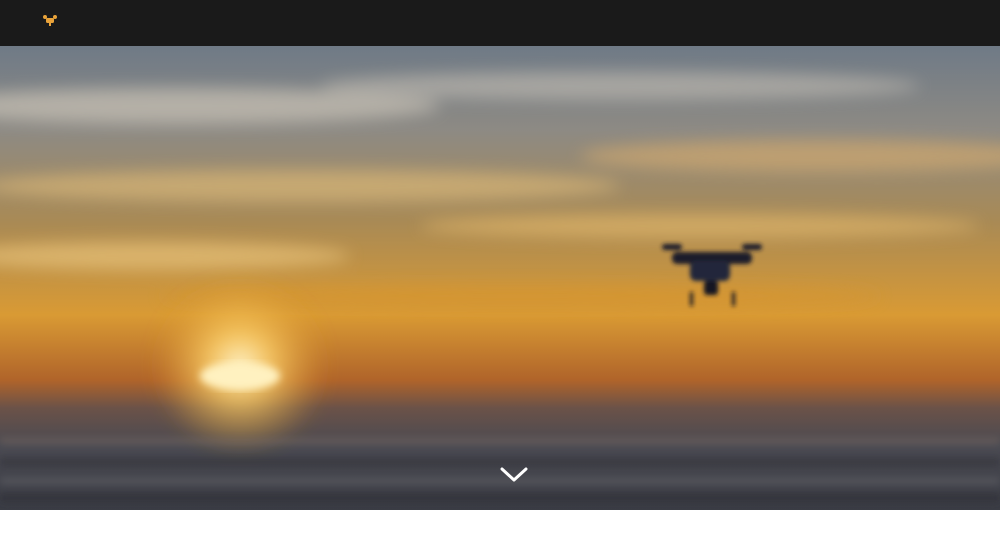 This screenshot has width=1000, height=552. I want to click on chevron-down-icon, so click(514, 475).